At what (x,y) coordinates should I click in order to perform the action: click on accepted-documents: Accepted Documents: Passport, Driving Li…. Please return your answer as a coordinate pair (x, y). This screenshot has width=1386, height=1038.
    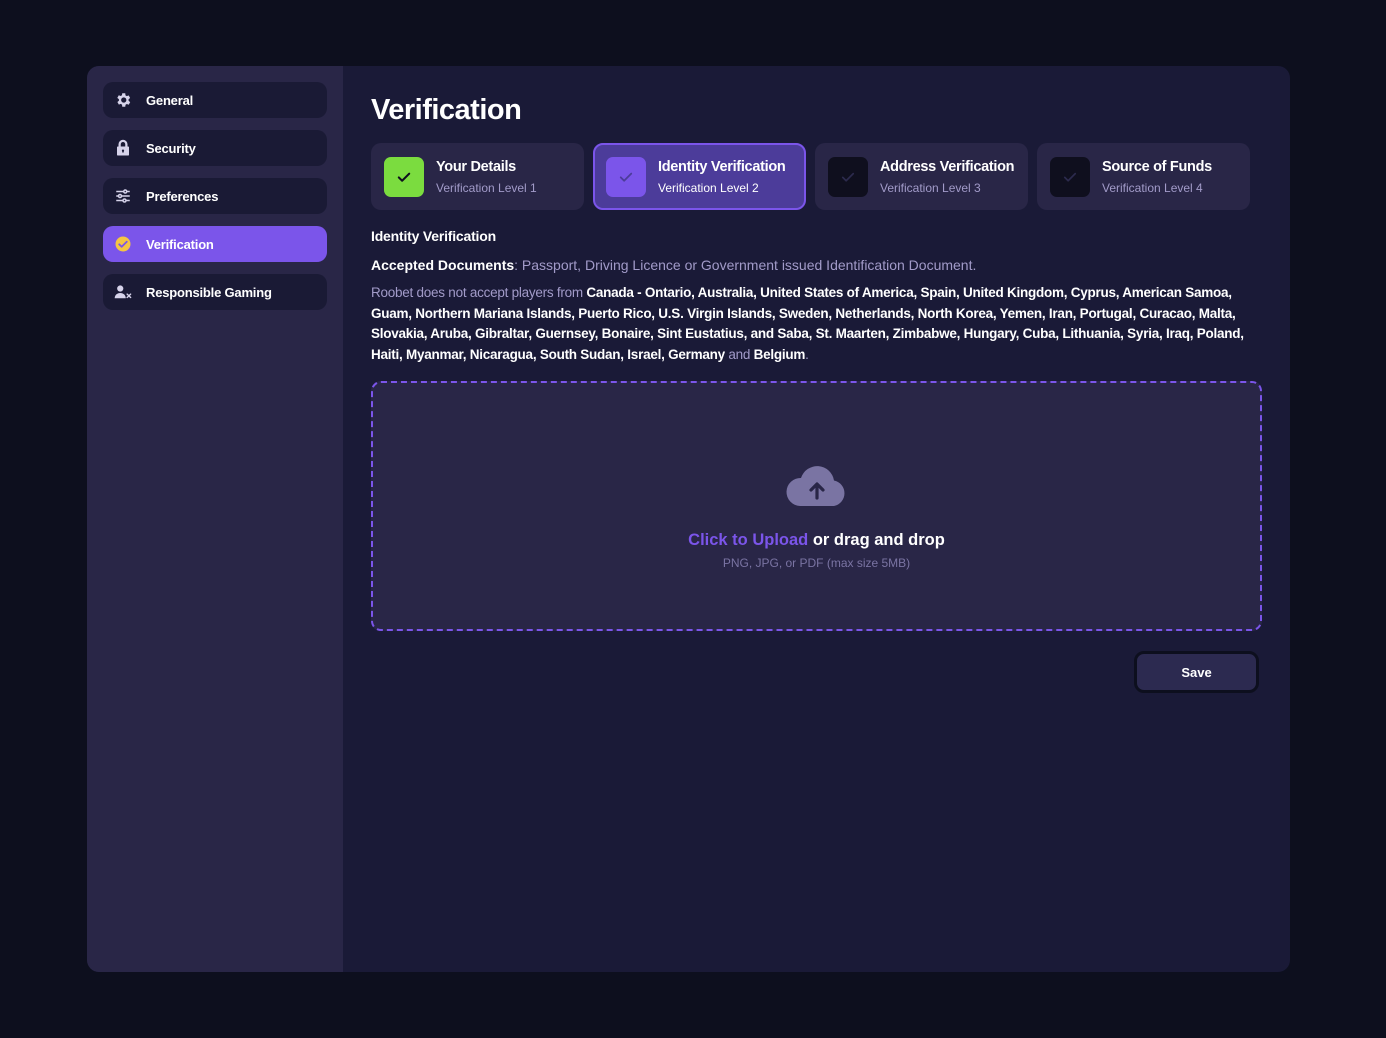
    Looking at the image, I should click on (816, 265).